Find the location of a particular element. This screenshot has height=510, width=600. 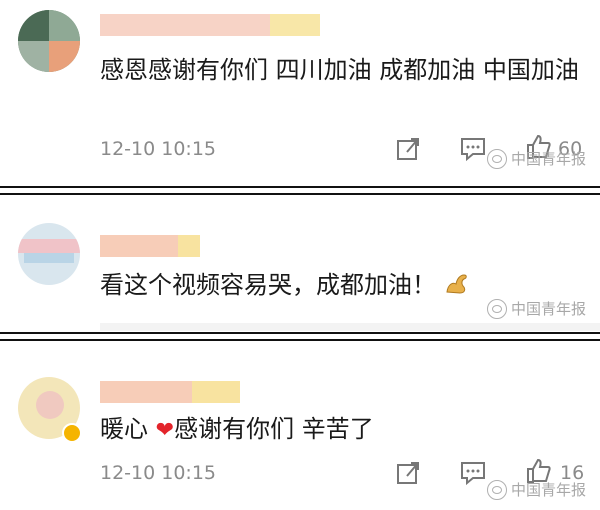

flexed-biceps-emoji is located at coordinates (456, 284).